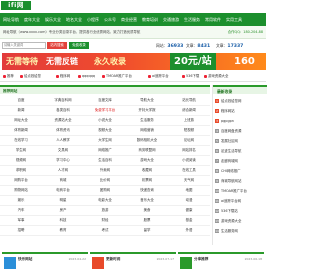  Describe the element at coordinates (226, 231) in the screenshot. I see `sidebar-item: 14 生活服务网` at that location.